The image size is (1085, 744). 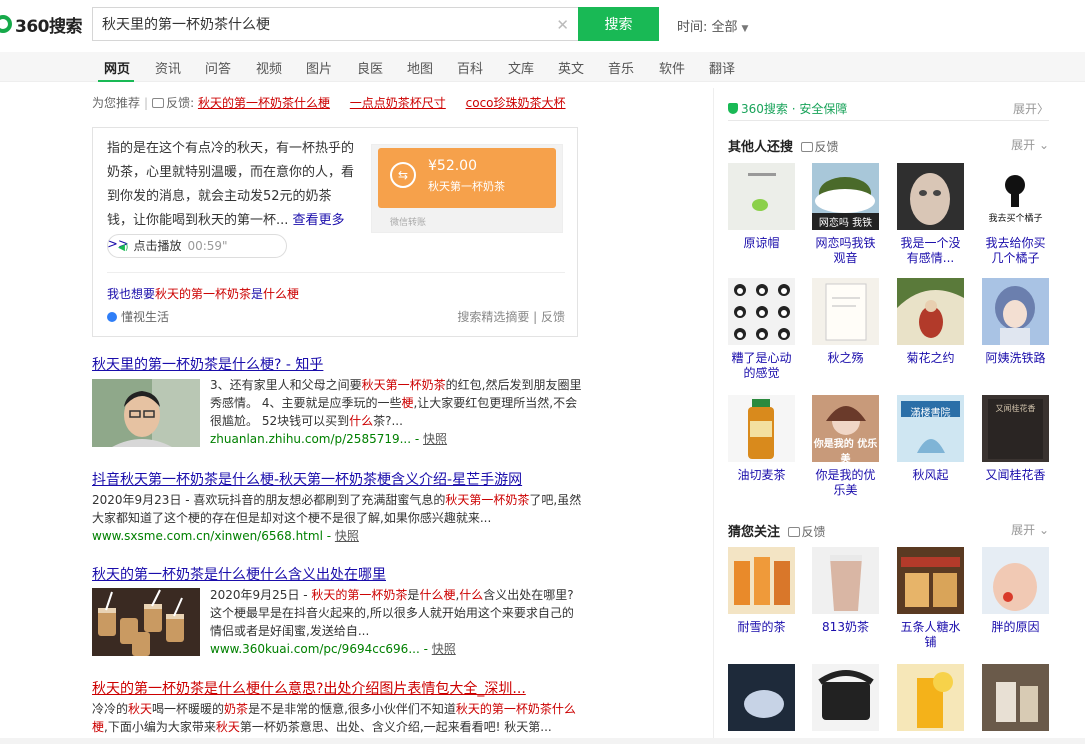 What do you see at coordinates (138, 316) in the screenshot?
I see `answer-source: 懂视生活` at bounding box center [138, 316].